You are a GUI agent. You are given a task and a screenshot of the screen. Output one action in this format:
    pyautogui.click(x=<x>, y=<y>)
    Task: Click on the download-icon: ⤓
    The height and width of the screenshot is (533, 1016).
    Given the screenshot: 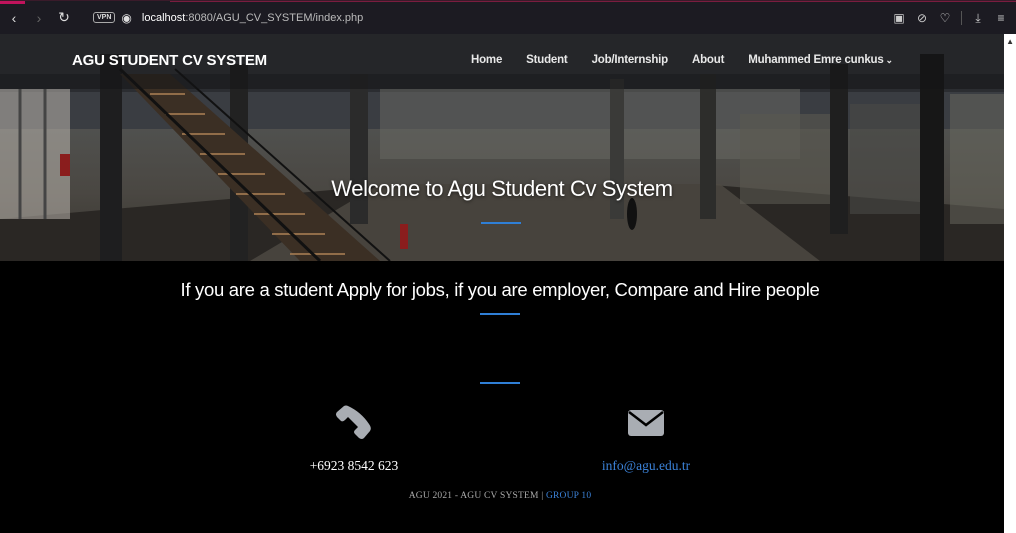 What is the action you would take?
    pyautogui.click(x=978, y=18)
    